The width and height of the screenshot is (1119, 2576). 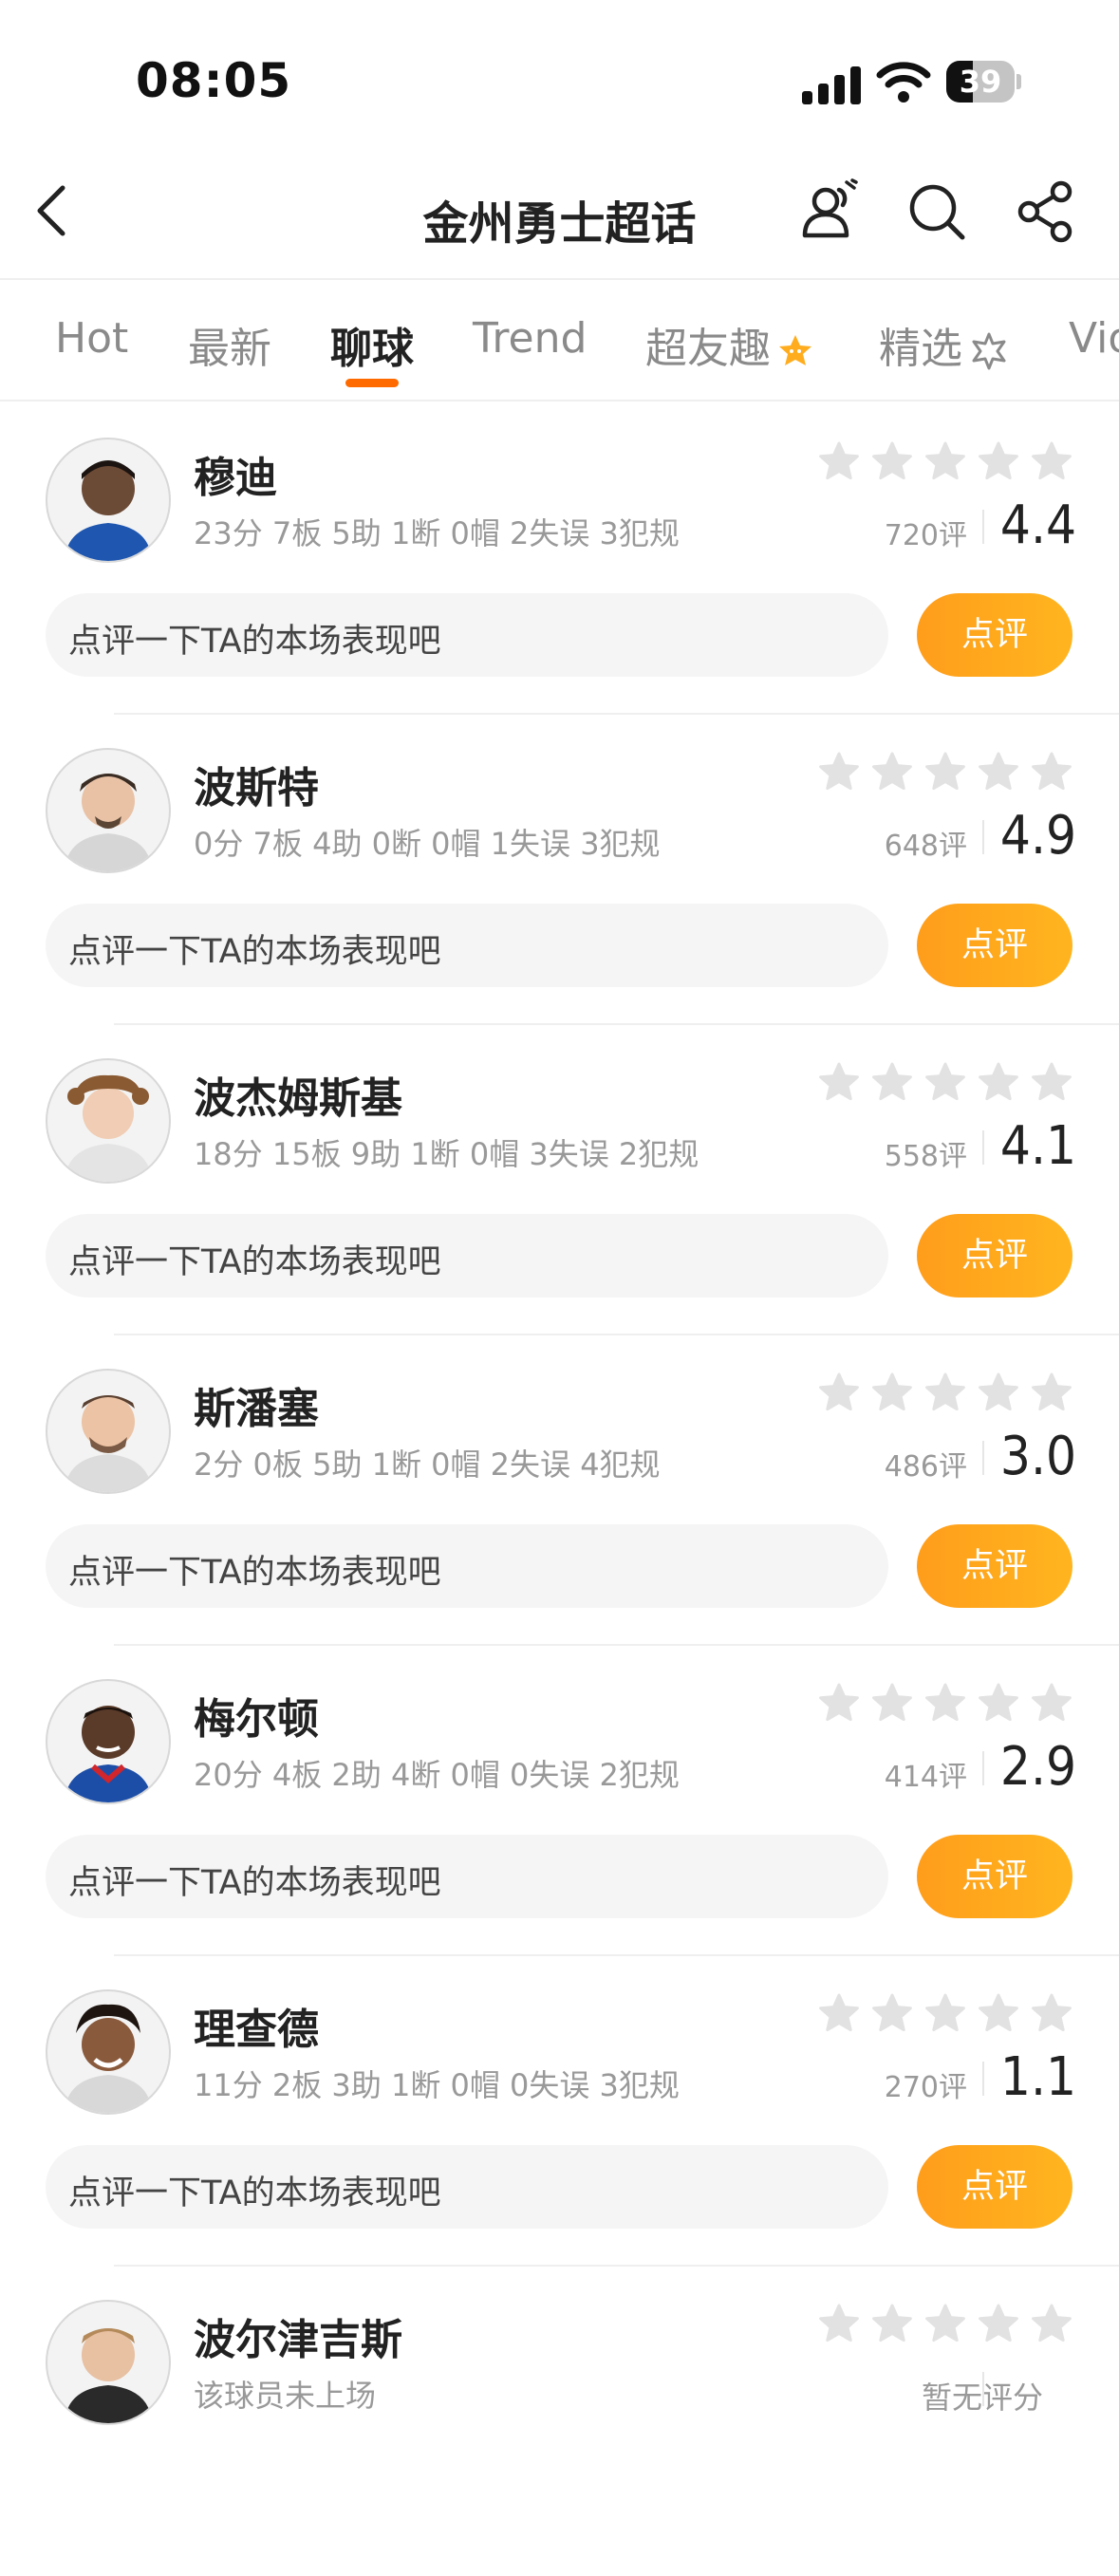 What do you see at coordinates (559, 211) in the screenshot?
I see `nav-bar: 金州勇士超话` at bounding box center [559, 211].